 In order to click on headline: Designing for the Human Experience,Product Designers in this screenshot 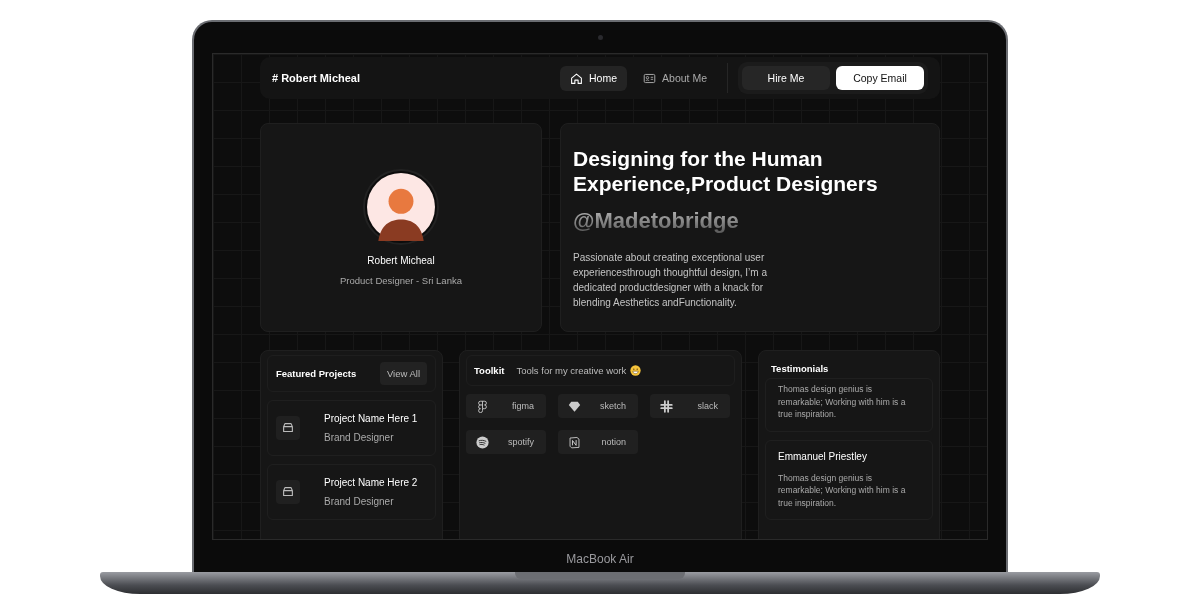, I will do `click(726, 171)`.